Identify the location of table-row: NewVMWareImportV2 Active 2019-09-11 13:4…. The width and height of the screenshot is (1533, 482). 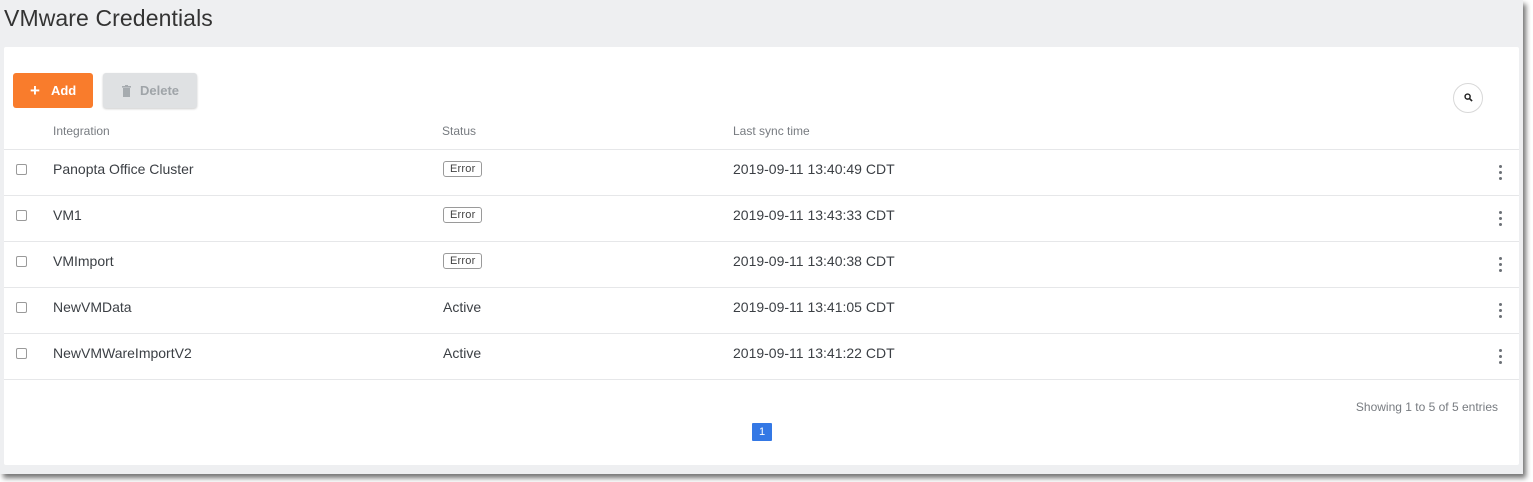
(761, 356).